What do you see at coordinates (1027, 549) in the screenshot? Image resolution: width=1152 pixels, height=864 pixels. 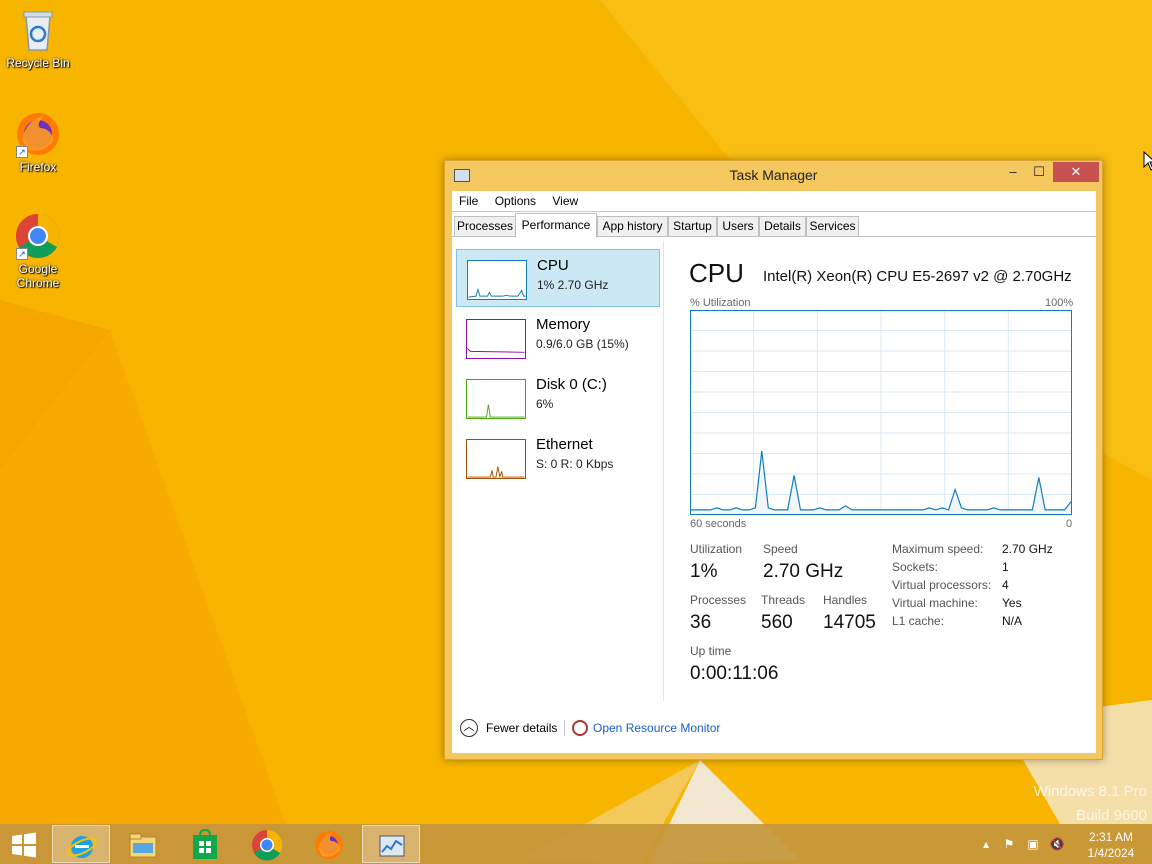 I see `detail-value: 2.70 GHz` at bounding box center [1027, 549].